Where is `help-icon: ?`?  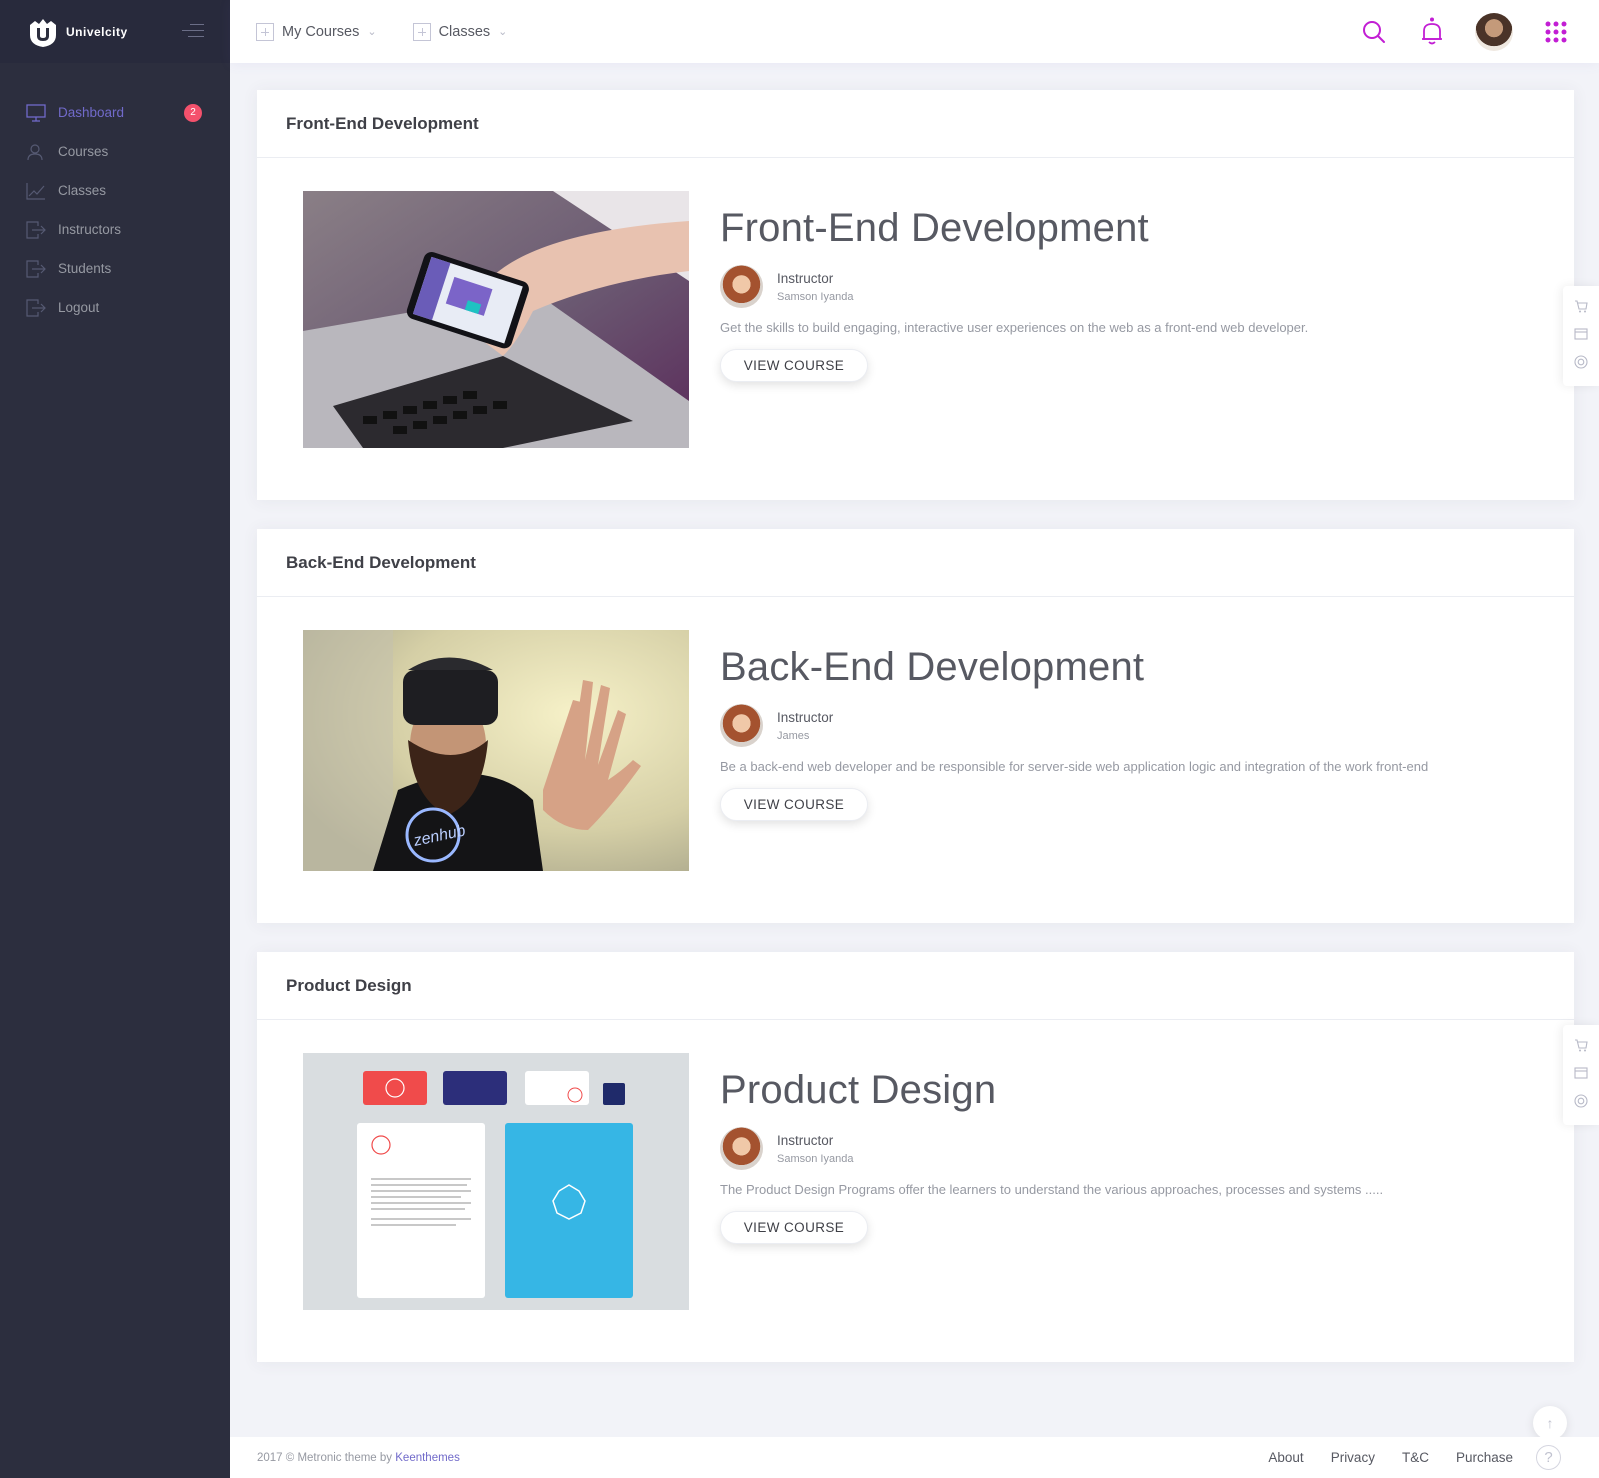
help-icon: ? is located at coordinates (1548, 1457).